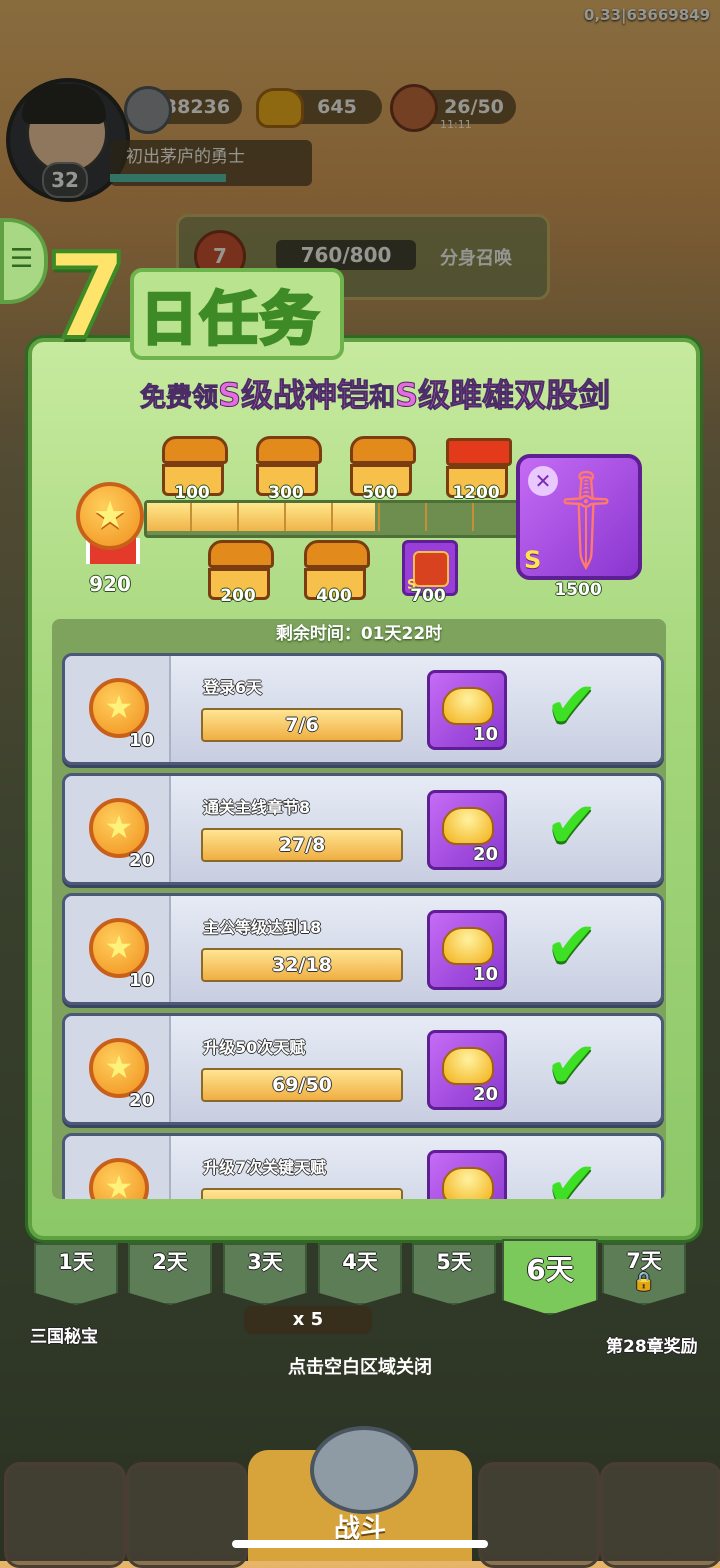 The width and height of the screenshot is (720, 1568). What do you see at coordinates (265, 1167) in the screenshot?
I see `task-name: 升级7次关键天赋` at bounding box center [265, 1167].